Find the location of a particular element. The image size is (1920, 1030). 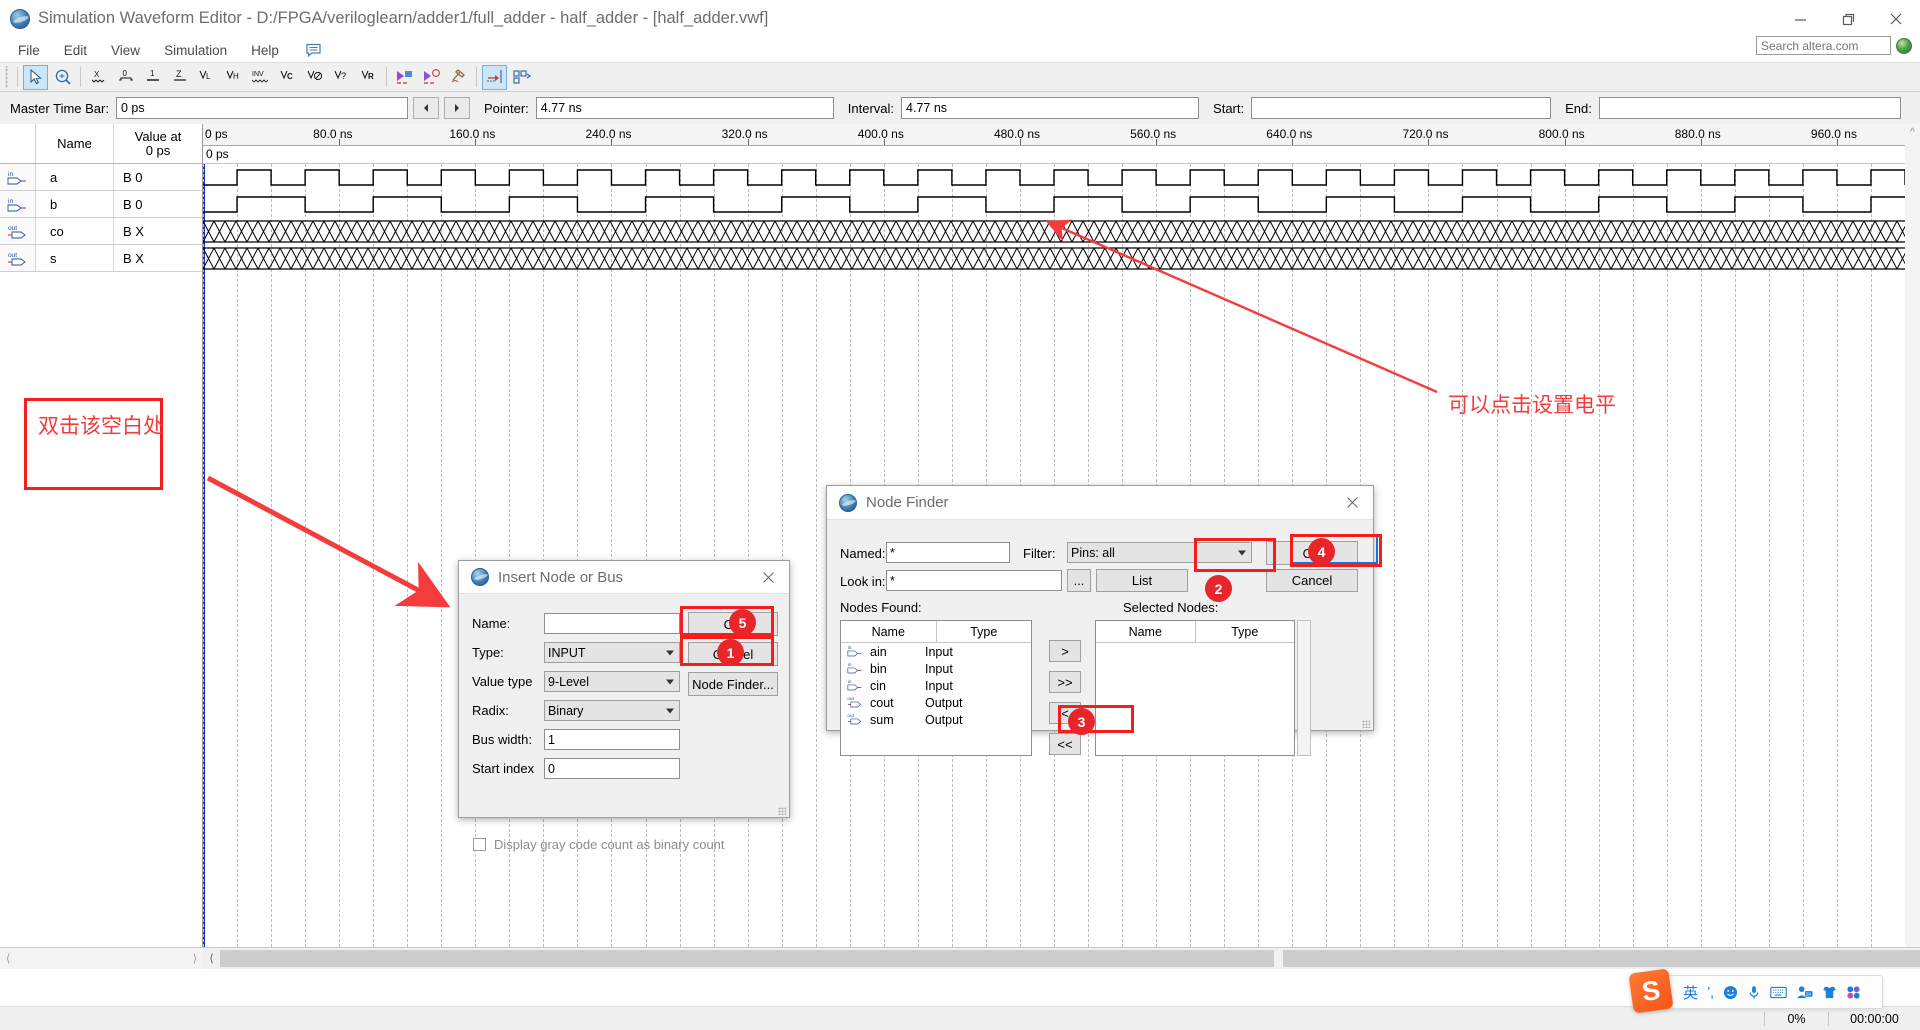

prev-transition-button is located at coordinates (425, 108).